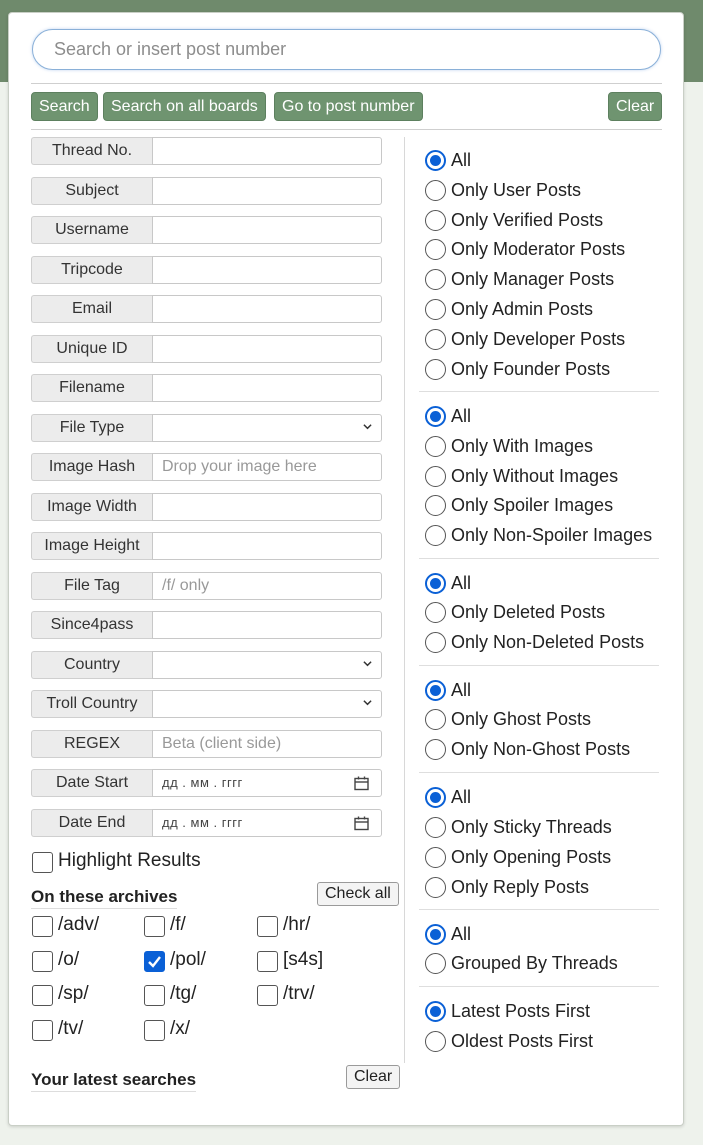 The image size is (703, 1145). I want to click on archive-checkbox-pol, so click(154, 961).